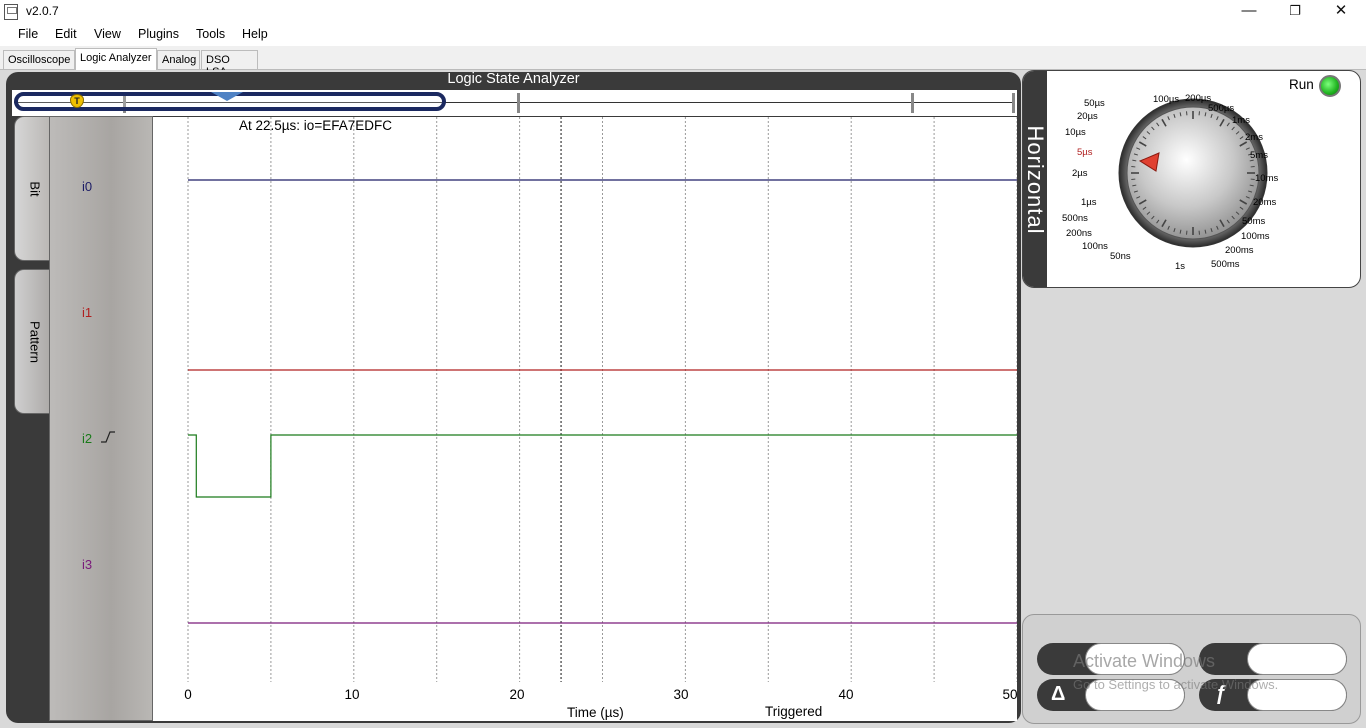  I want to click on x-tick-label: 50, so click(1010, 694).